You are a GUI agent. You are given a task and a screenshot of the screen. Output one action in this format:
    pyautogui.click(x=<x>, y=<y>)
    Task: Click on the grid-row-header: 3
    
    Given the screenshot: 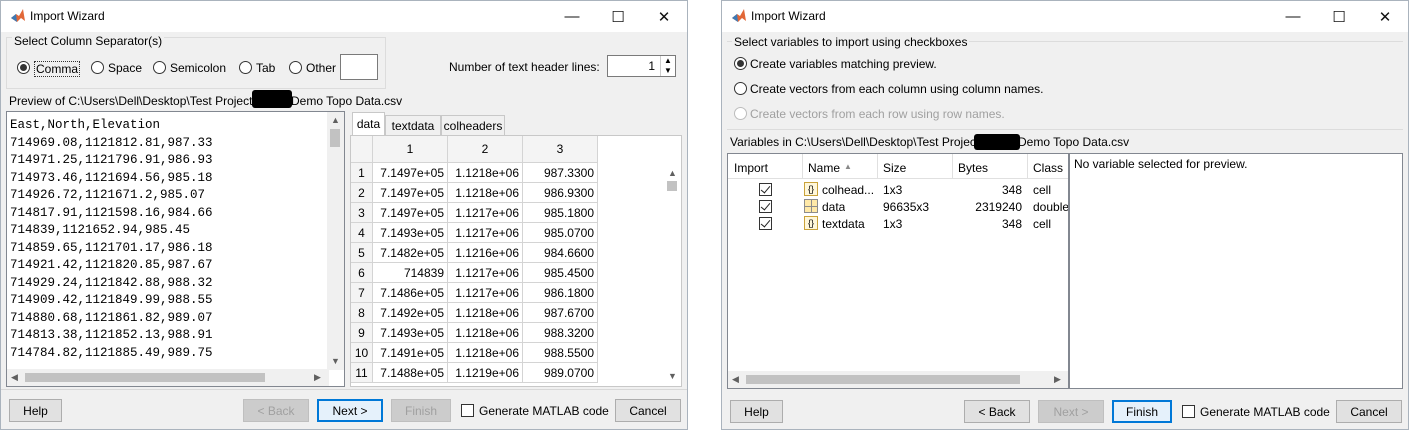 What is the action you would take?
    pyautogui.click(x=362, y=213)
    